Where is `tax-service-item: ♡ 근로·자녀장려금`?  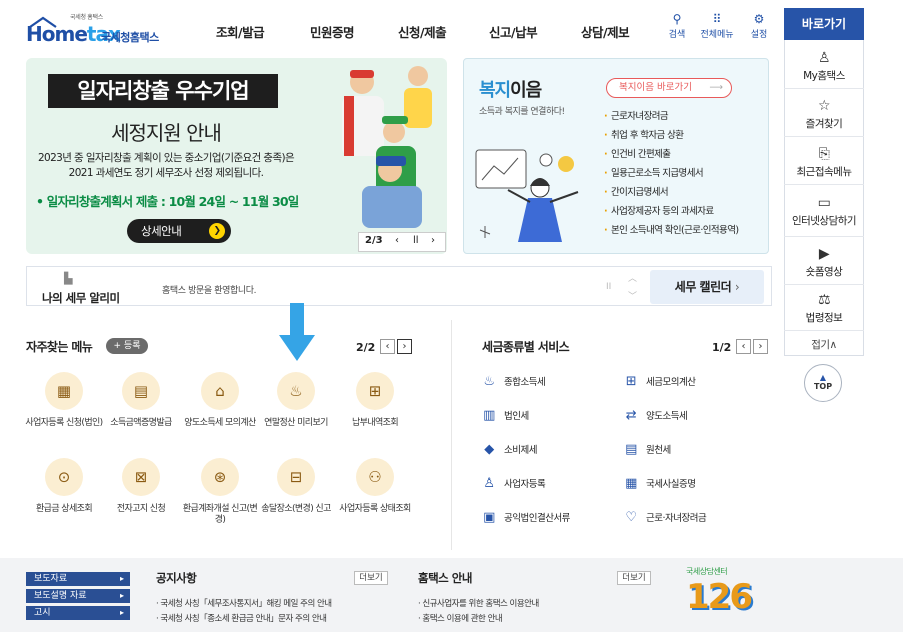 tax-service-item: ♡ 근로·자녀장려금 is located at coordinates (664, 518).